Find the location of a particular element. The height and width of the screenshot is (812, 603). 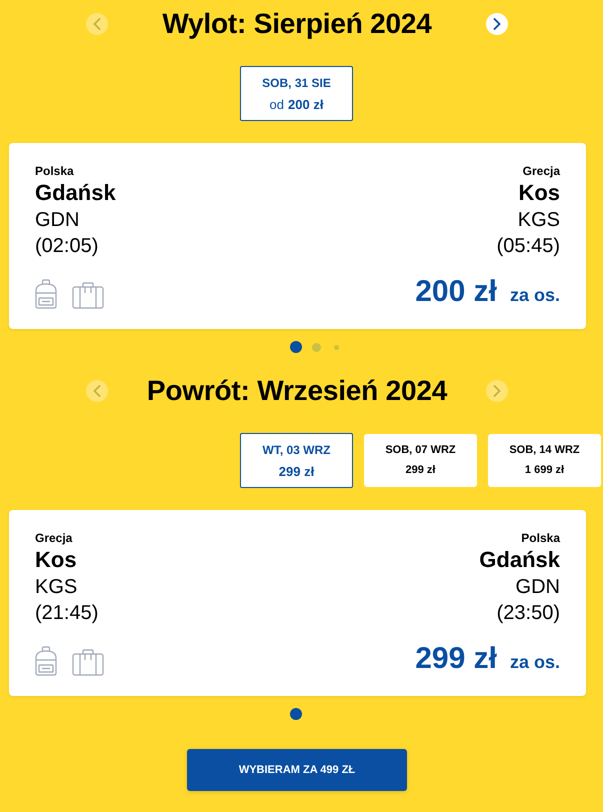

flight-time: (02:05) is located at coordinates (66, 246).